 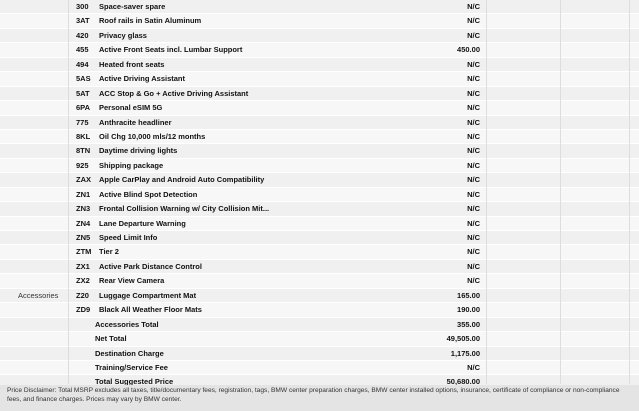 What do you see at coordinates (132, 281) in the screenshot?
I see `option-description: Rear View Camera` at bounding box center [132, 281].